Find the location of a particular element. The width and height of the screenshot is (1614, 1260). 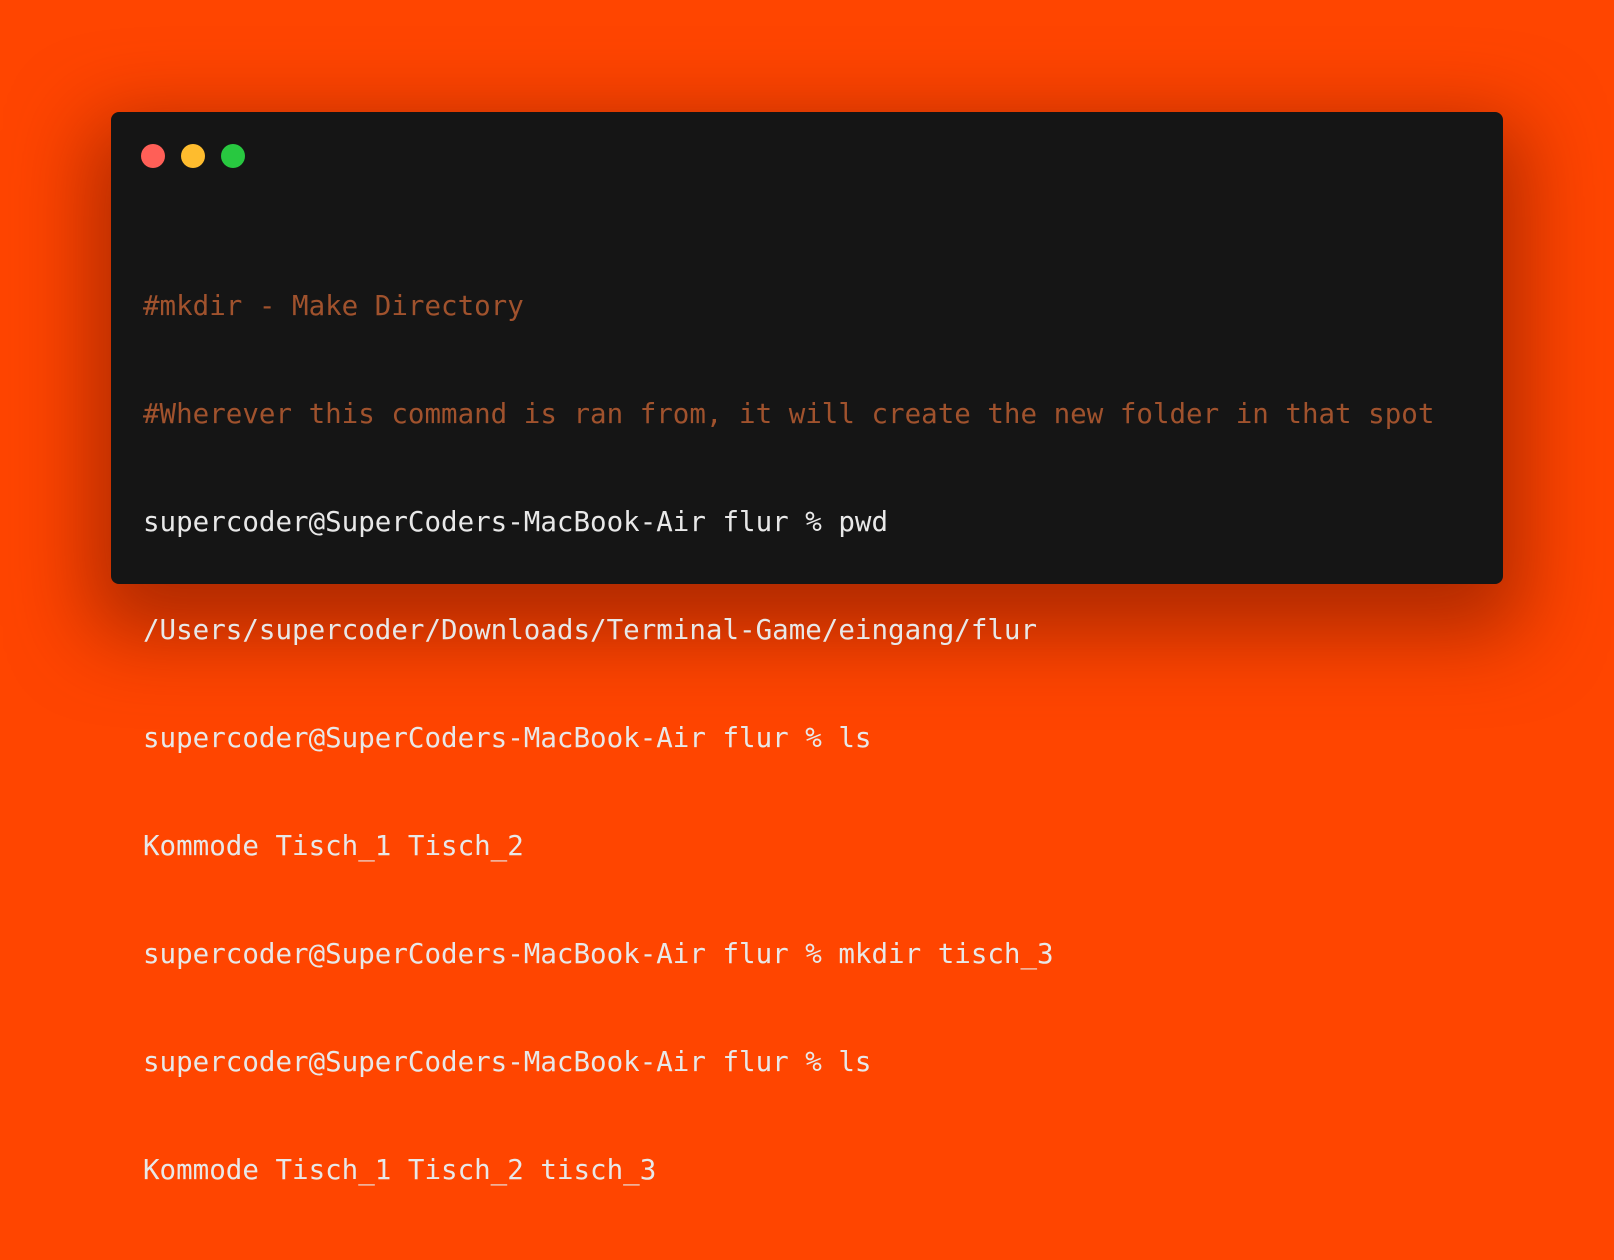

close-button is located at coordinates (153, 156).